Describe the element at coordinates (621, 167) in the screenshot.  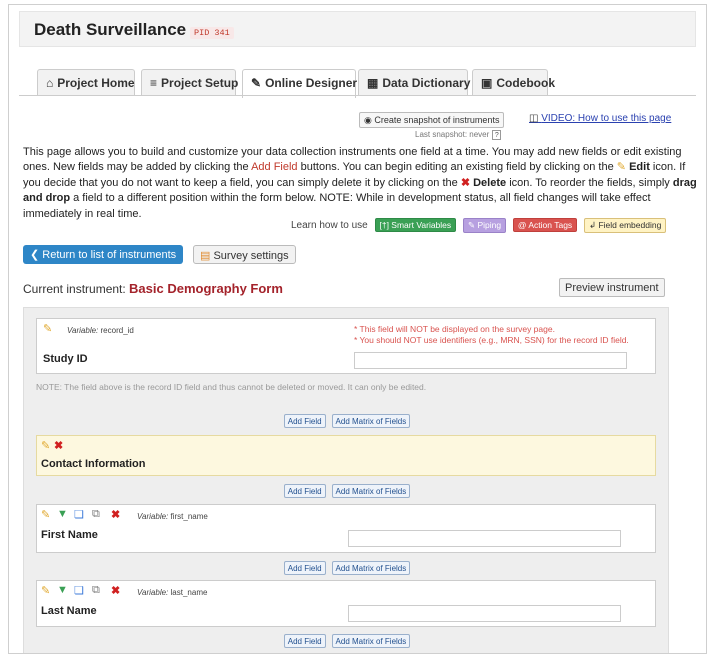
I see `pencil-icon: ✎` at that location.